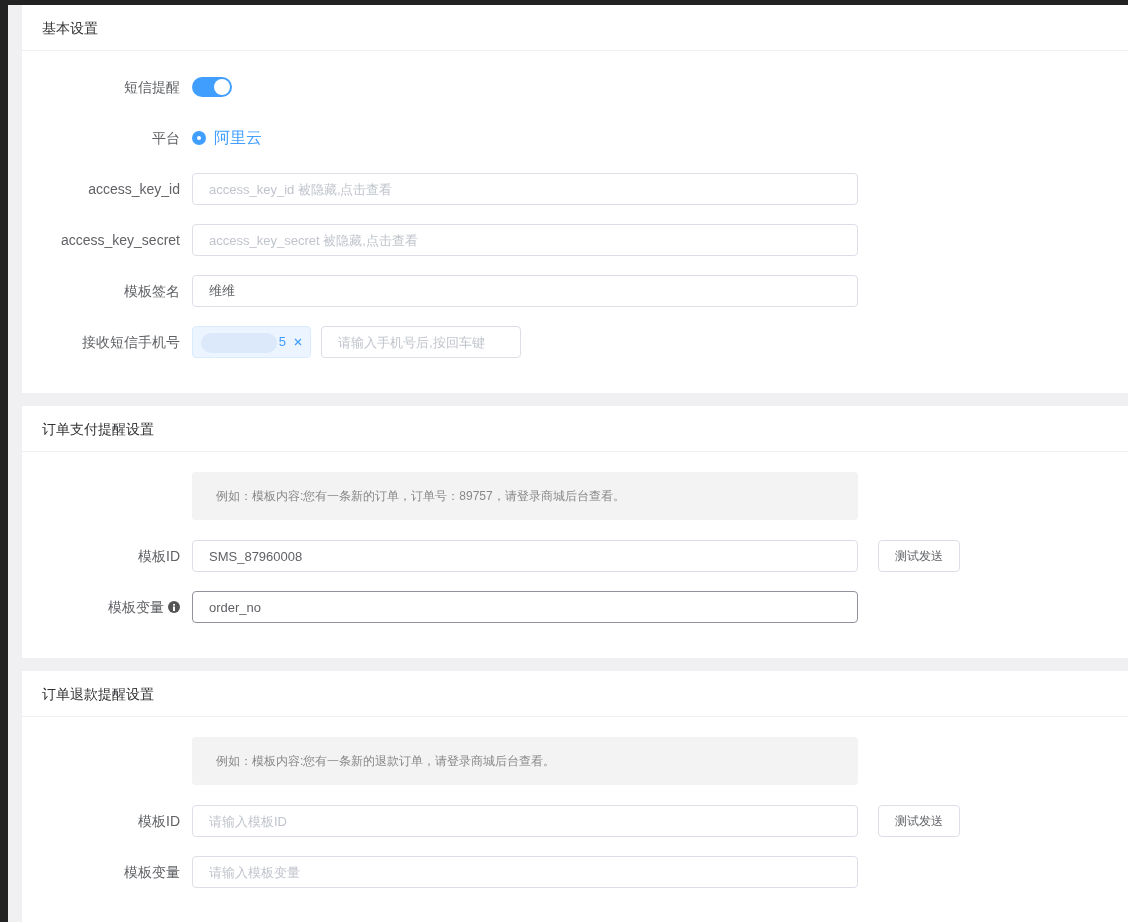 The height and width of the screenshot is (922, 1128). Describe the element at coordinates (525, 821) in the screenshot. I see `text-field: 请输入模板ID` at that location.